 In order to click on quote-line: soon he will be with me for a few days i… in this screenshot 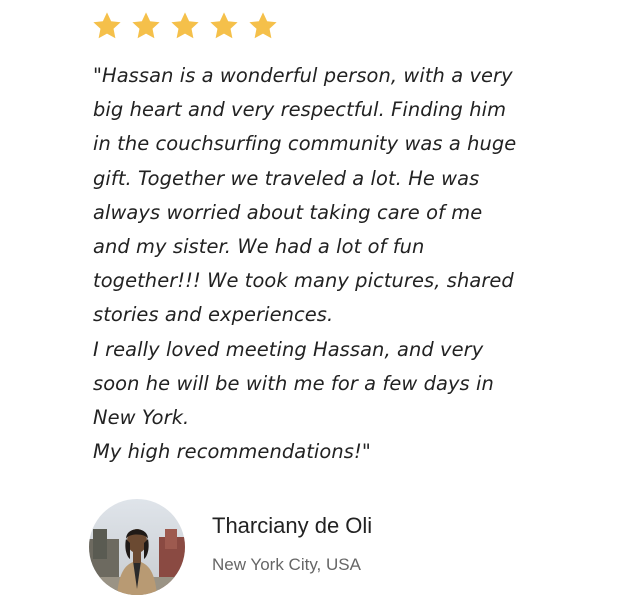, I will do `click(293, 383)`.